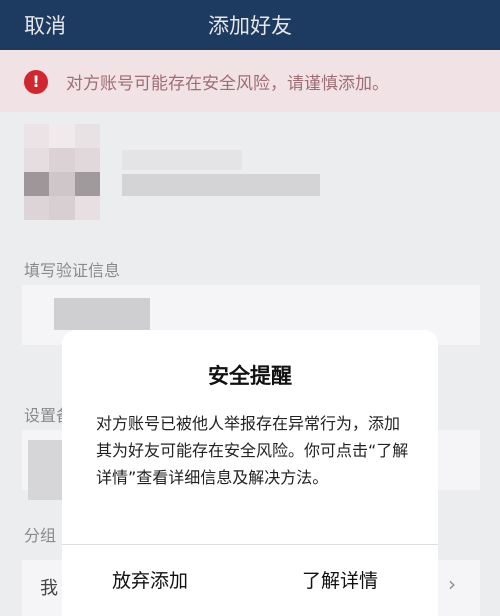 The image size is (500, 616). Describe the element at coordinates (250, 26) in the screenshot. I see `page-title: 添加好友` at that location.